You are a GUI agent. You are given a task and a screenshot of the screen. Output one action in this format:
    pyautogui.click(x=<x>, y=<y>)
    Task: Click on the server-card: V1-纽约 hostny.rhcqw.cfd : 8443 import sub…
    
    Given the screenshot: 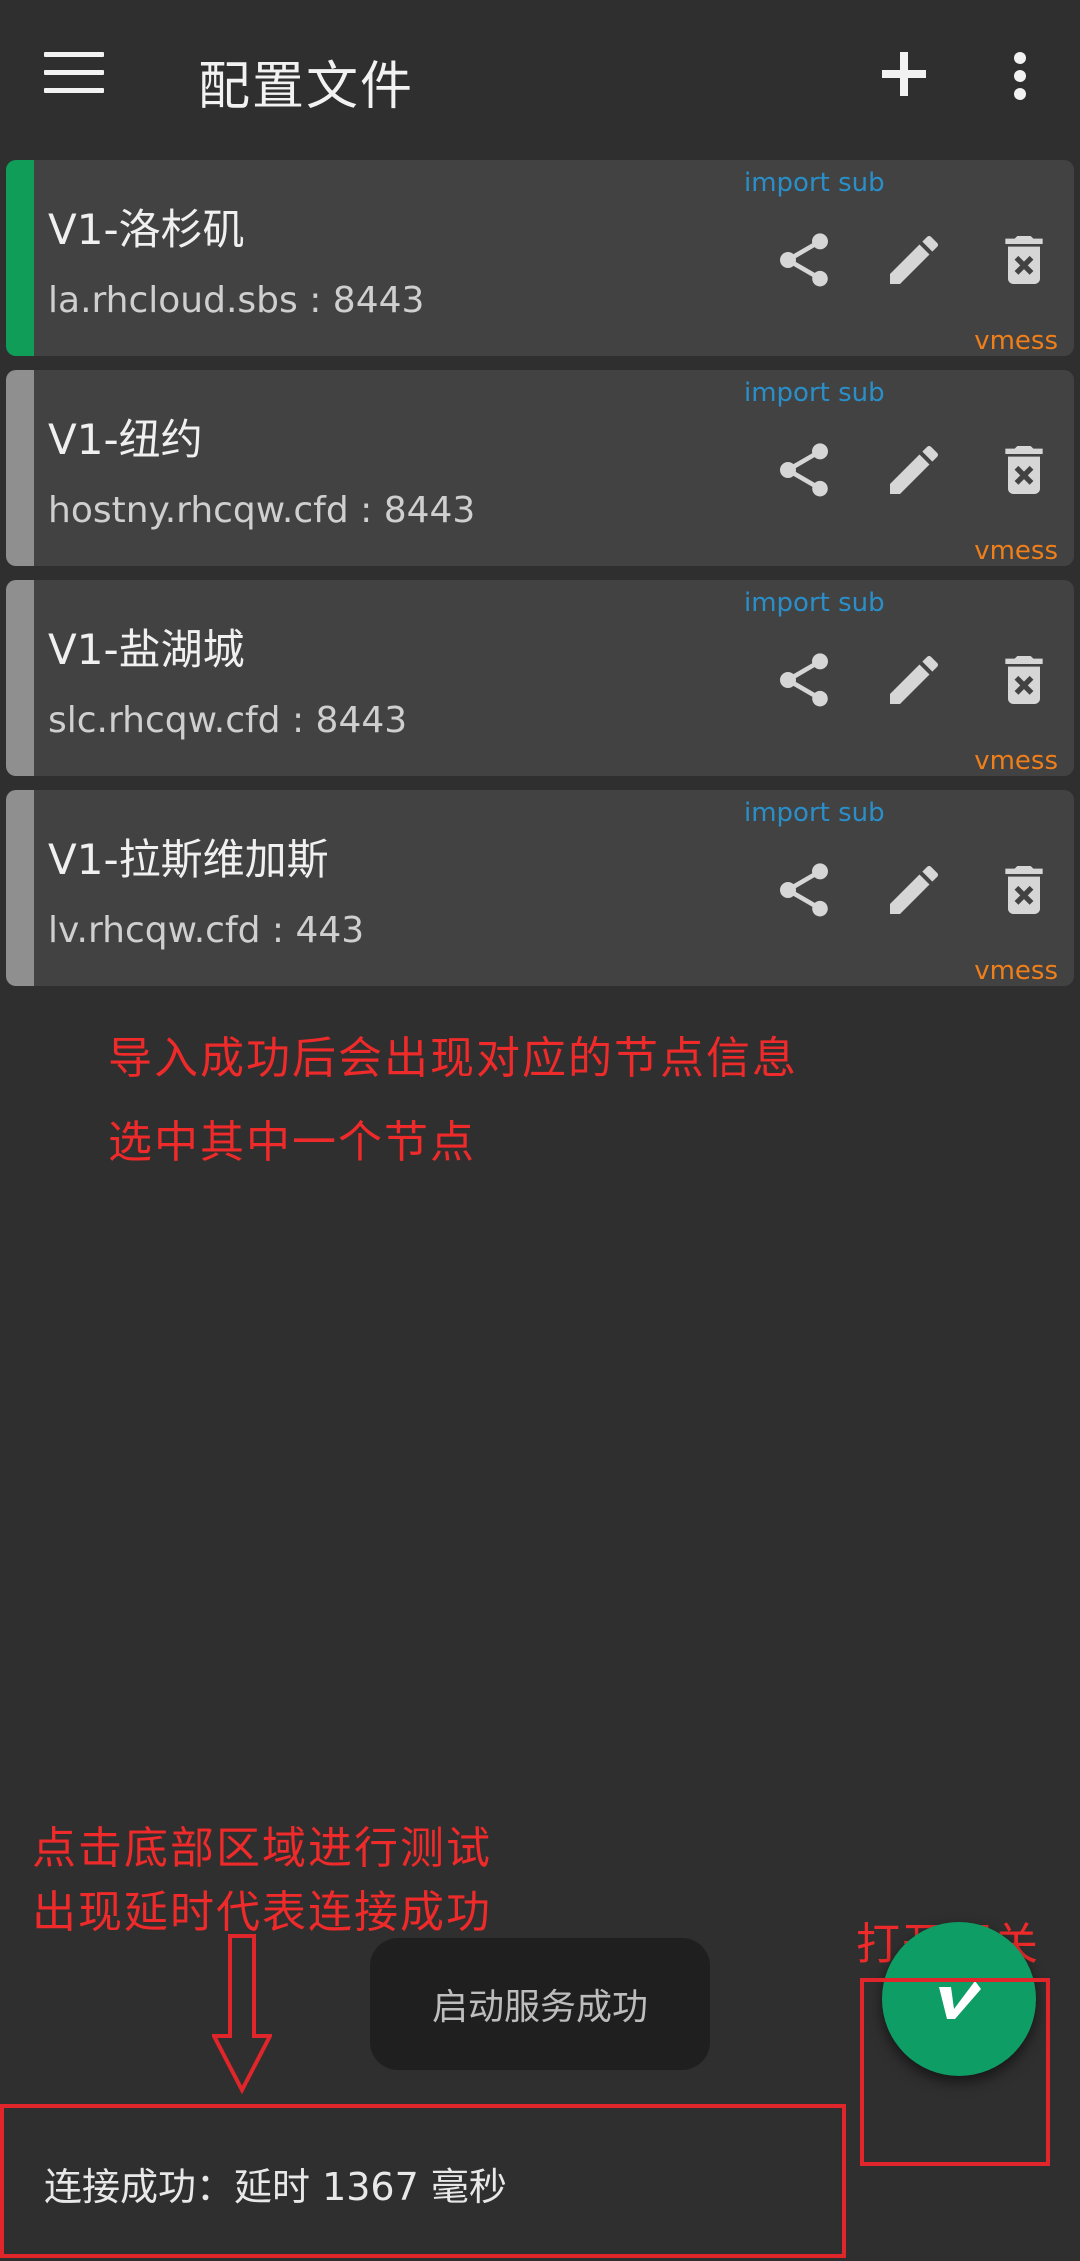 What is the action you would take?
    pyautogui.click(x=540, y=468)
    